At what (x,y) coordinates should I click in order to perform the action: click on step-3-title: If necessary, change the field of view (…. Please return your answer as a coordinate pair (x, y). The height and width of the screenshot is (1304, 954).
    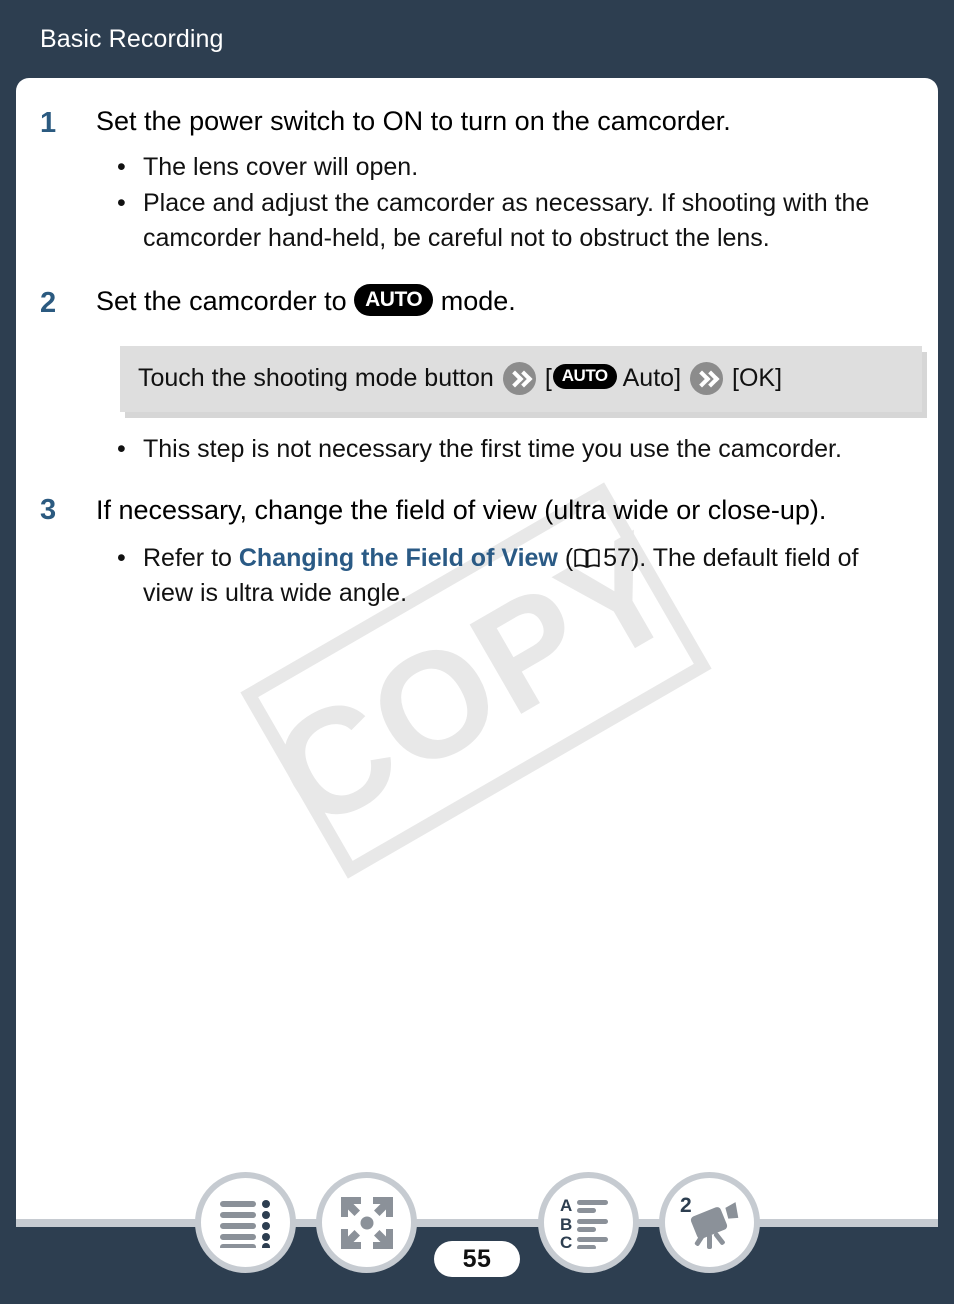
    Looking at the image, I should click on (461, 510).